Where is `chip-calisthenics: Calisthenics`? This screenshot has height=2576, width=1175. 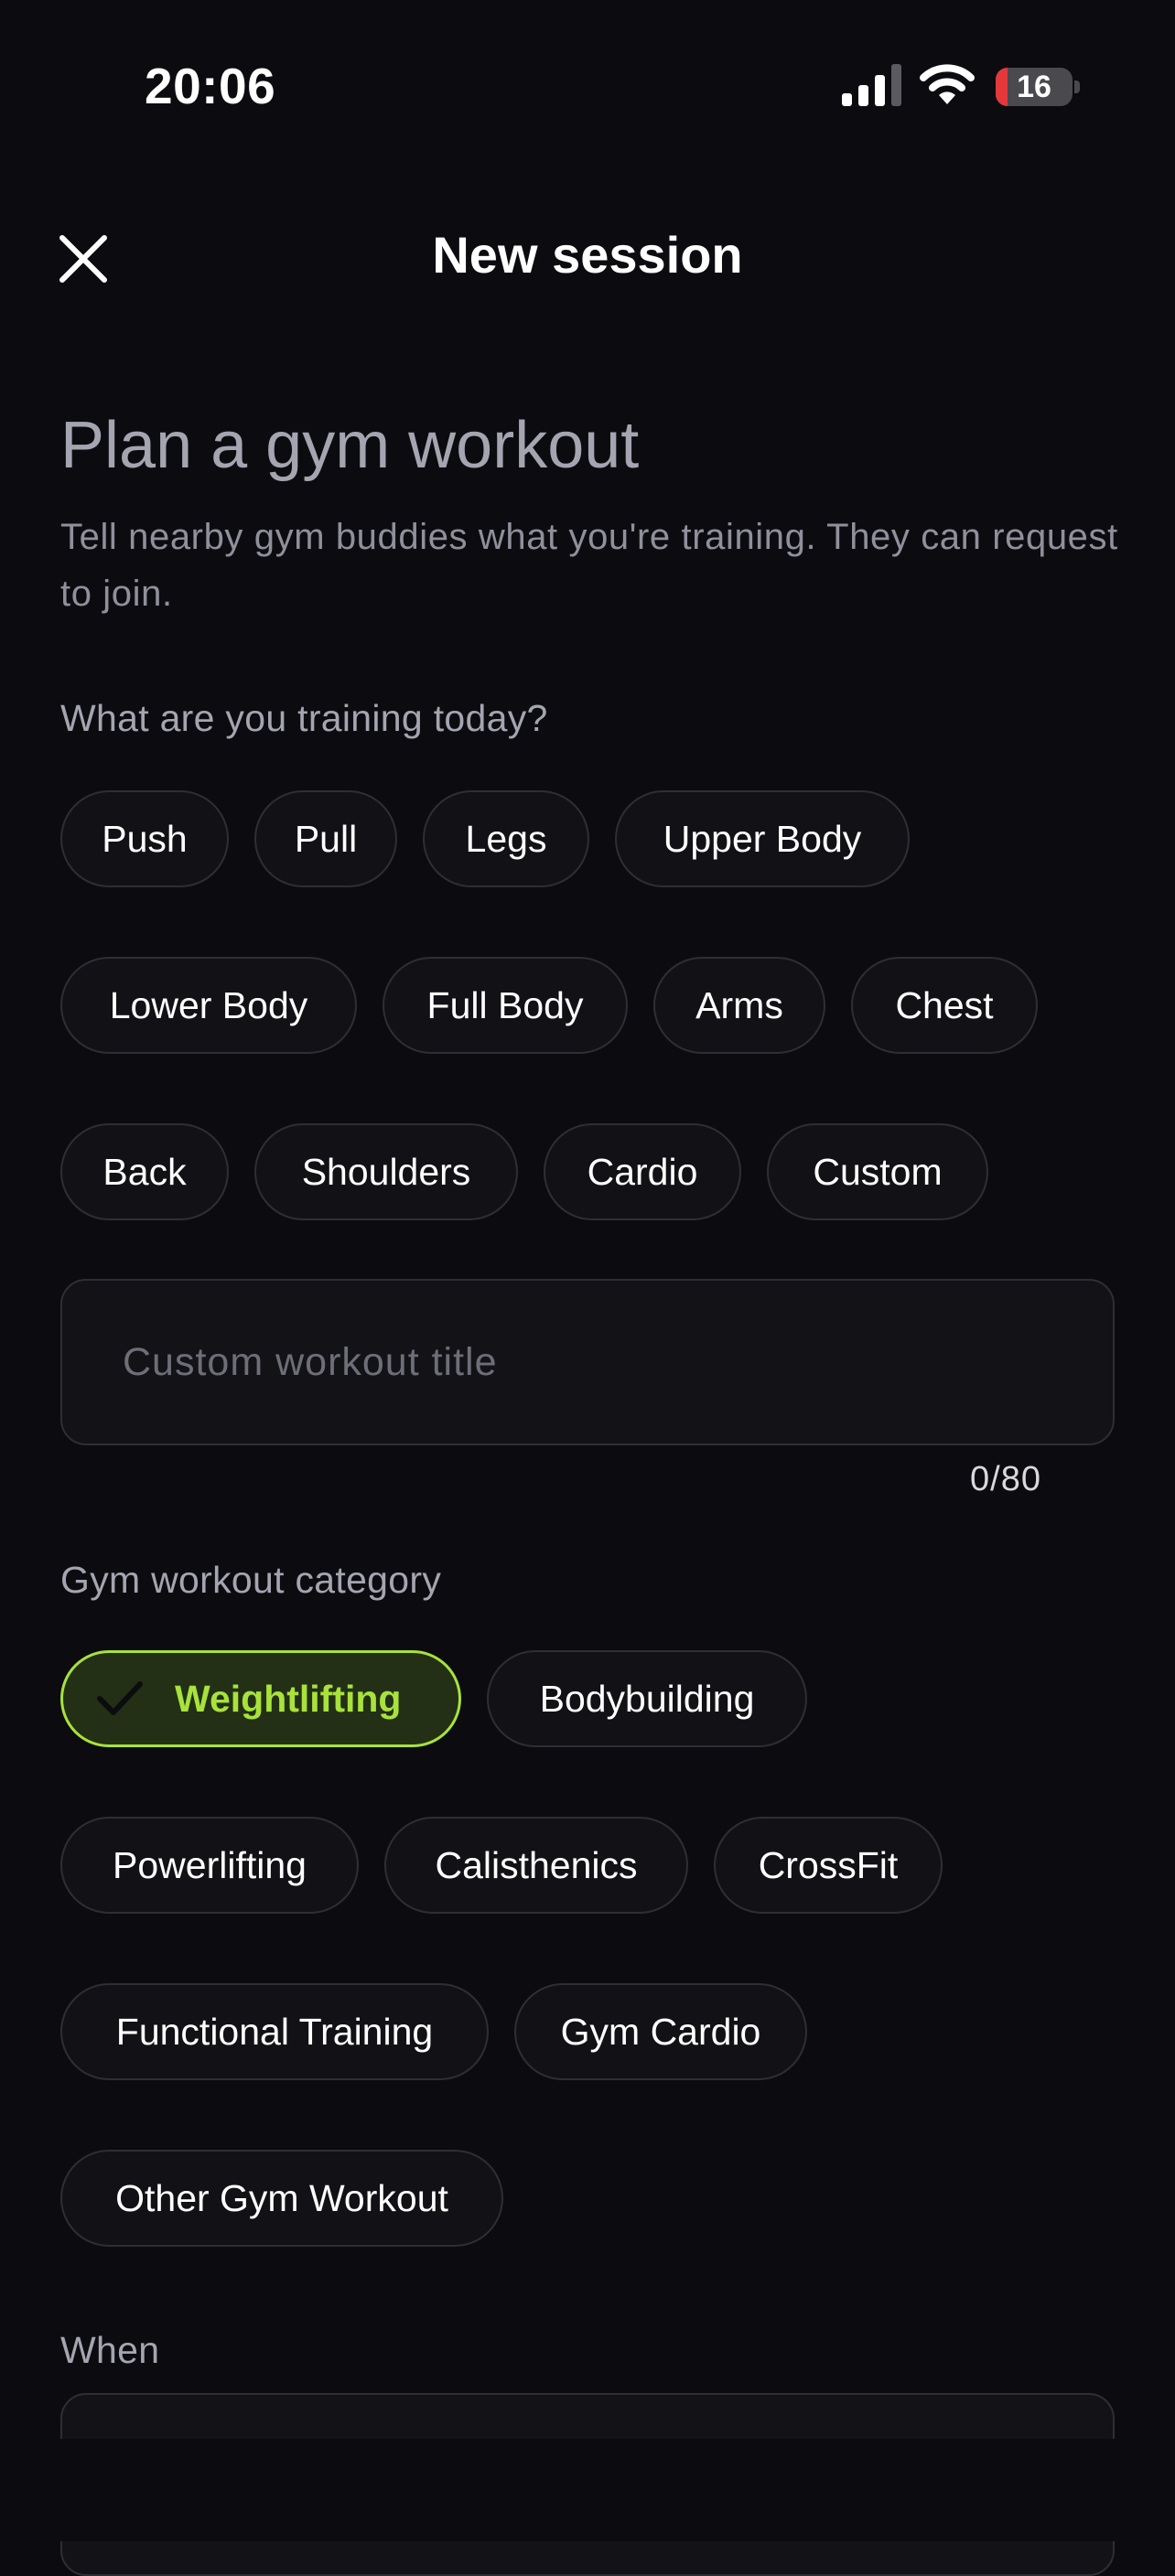 chip-calisthenics: Calisthenics is located at coordinates (536, 1865).